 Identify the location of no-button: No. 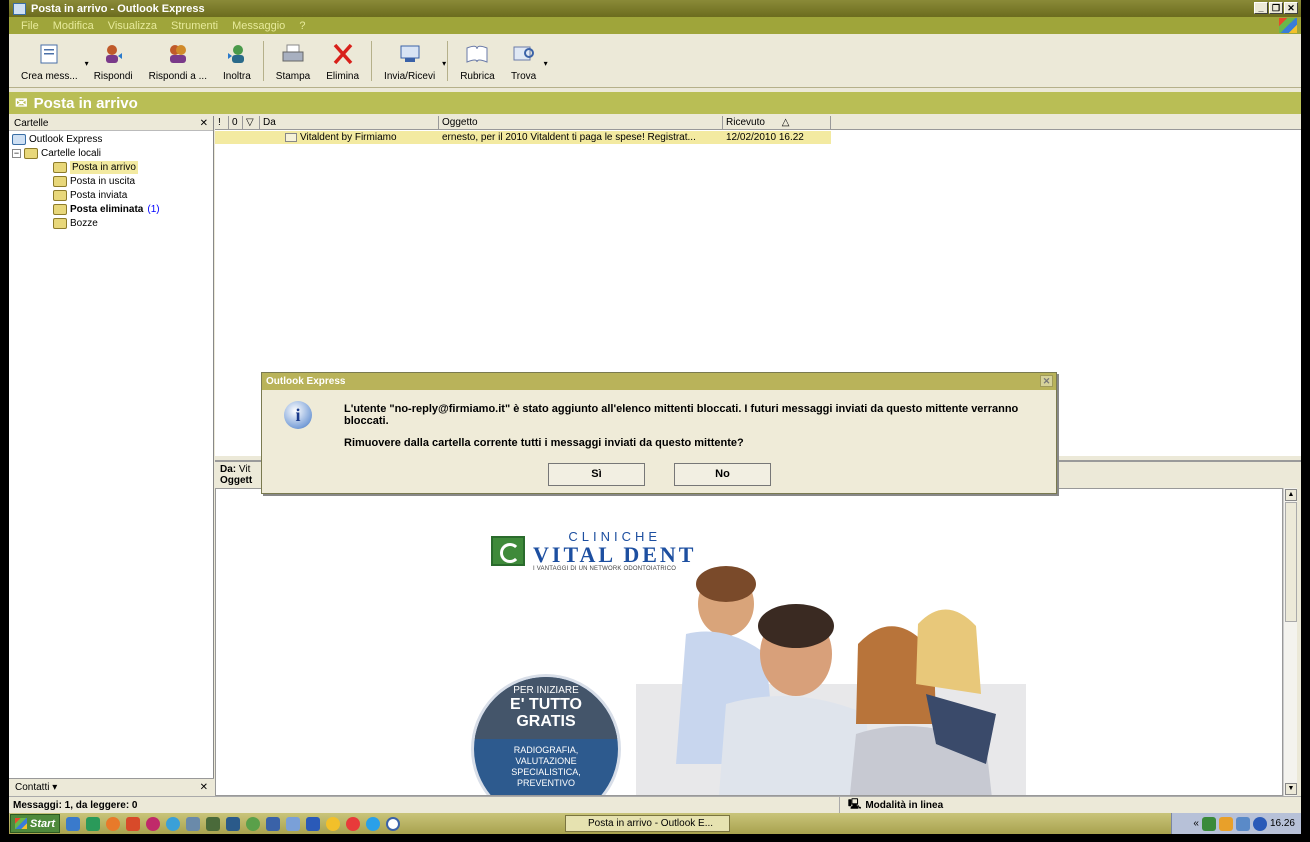
(722, 474).